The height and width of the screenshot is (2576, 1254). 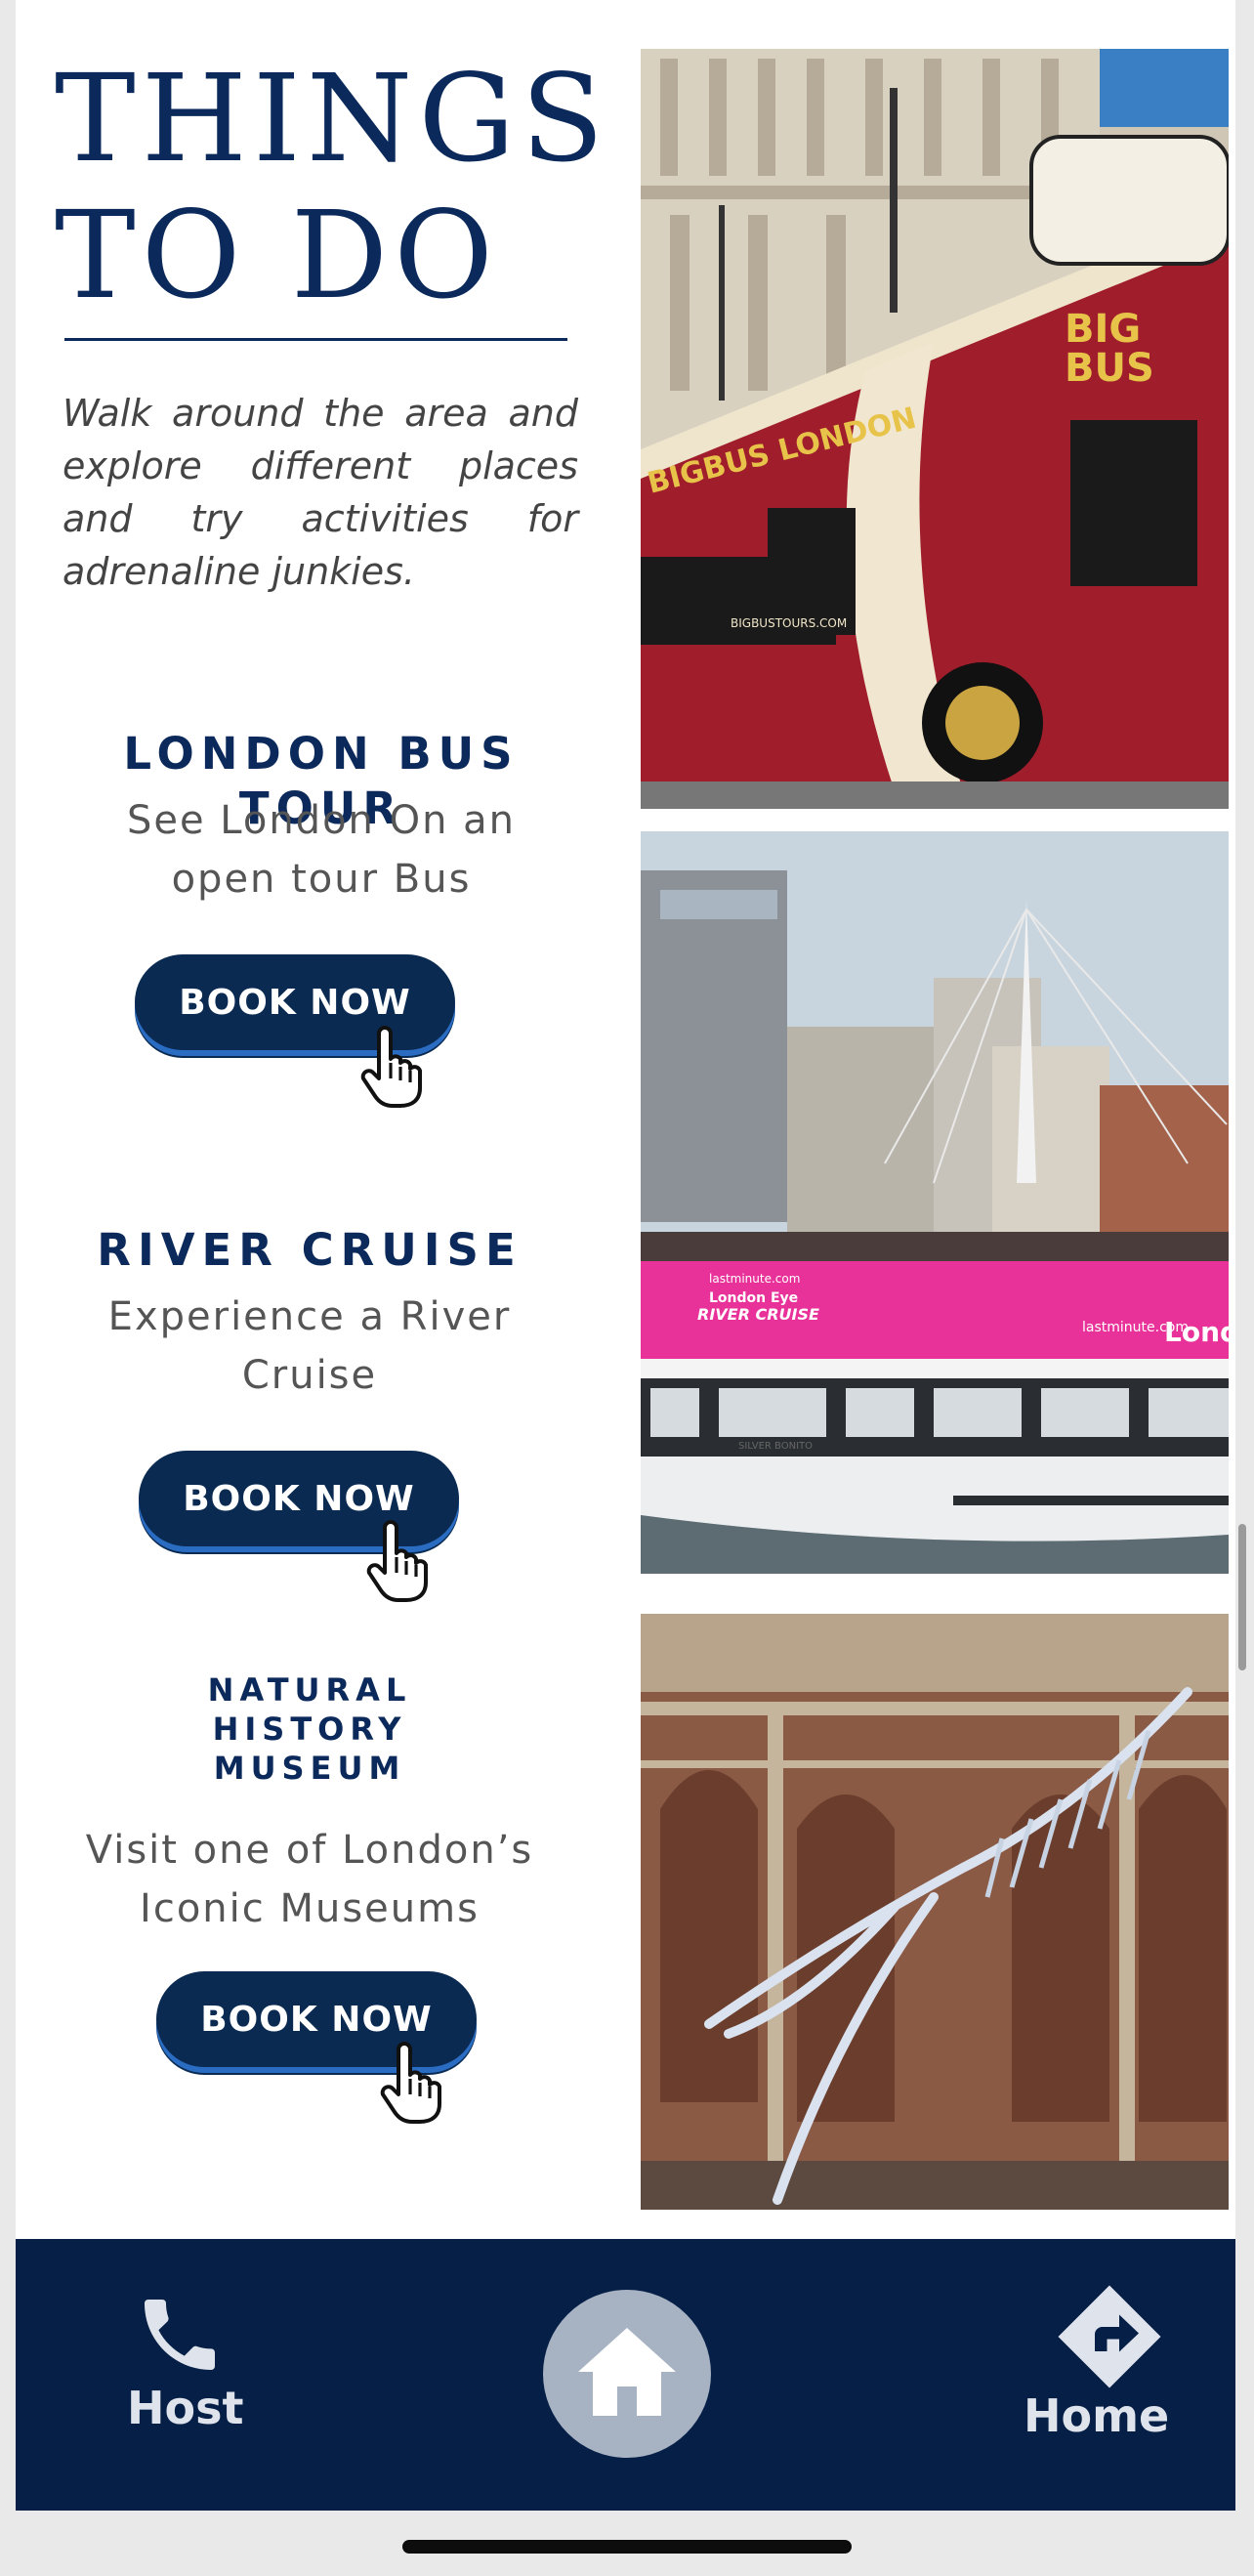 What do you see at coordinates (753, 1298) in the screenshot?
I see `cruise-logo-mid: London Eye` at bounding box center [753, 1298].